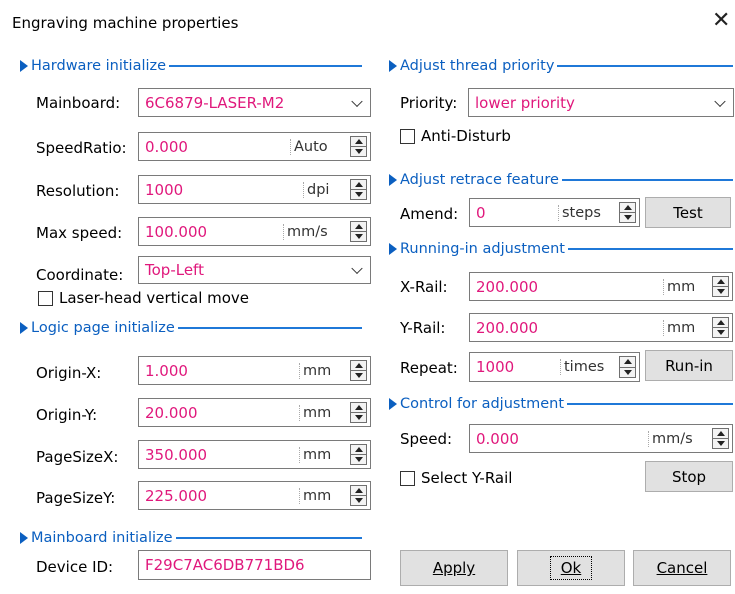  Describe the element at coordinates (254, 565) in the screenshot. I see `deviceid-input: F29C7AC6DB771BD6` at that location.